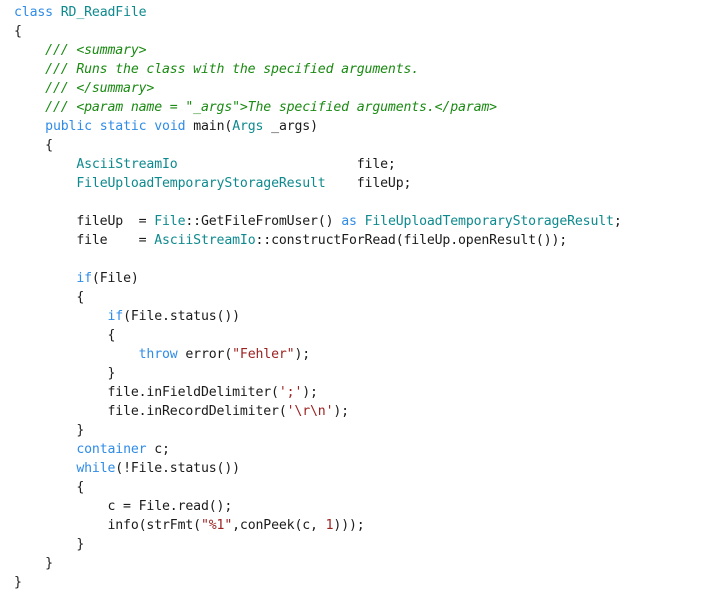  Describe the element at coordinates (96, 468) in the screenshot. I see `code-token-keyword: while` at that location.